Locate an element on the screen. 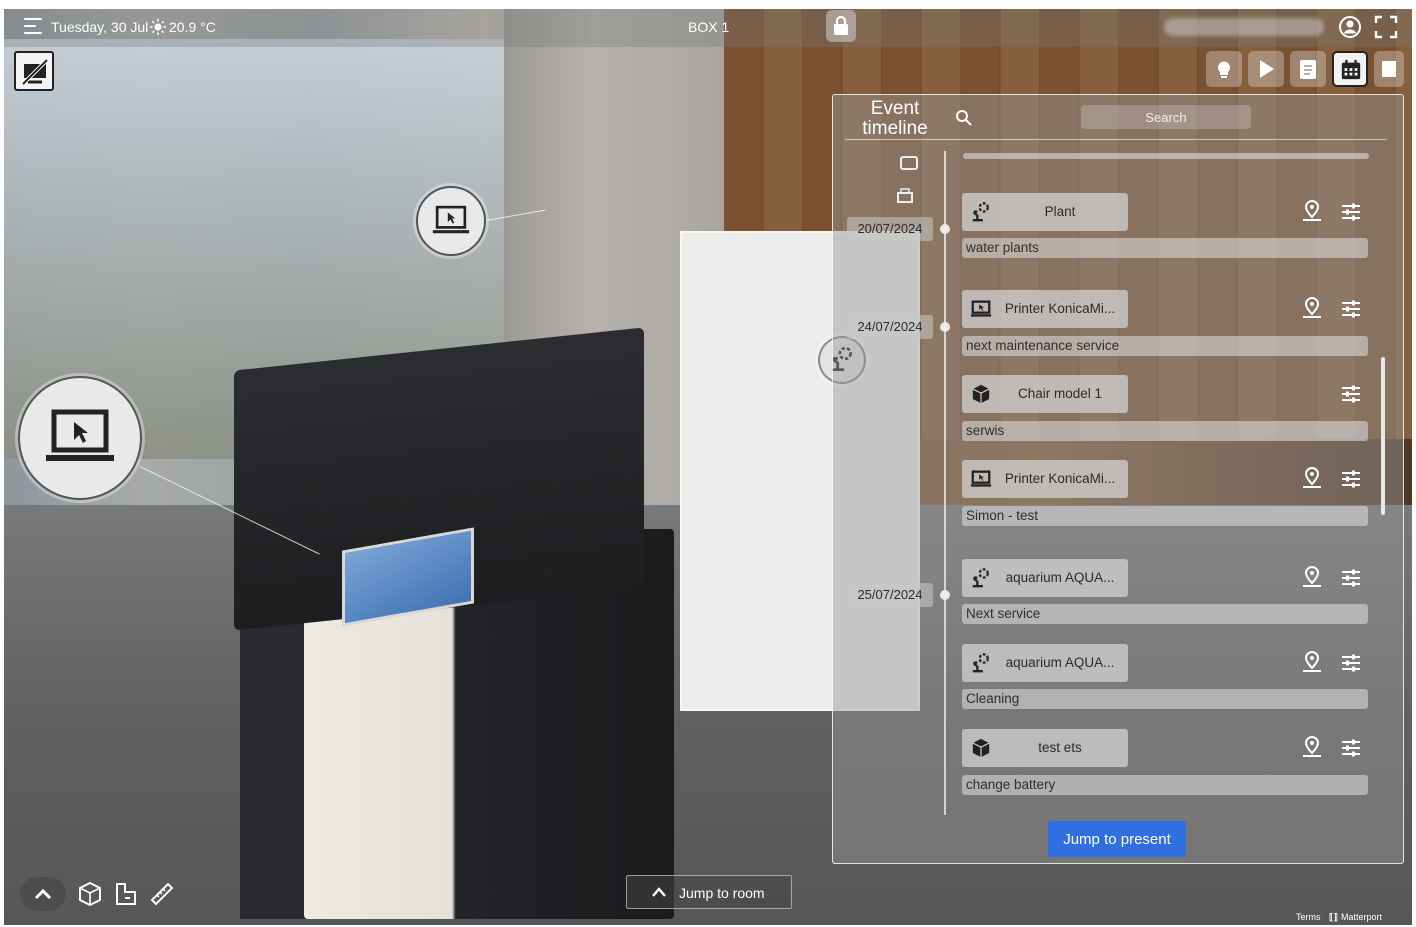 This screenshot has height=927, width=1416. hide-tags-toggle is located at coordinates (34, 71).